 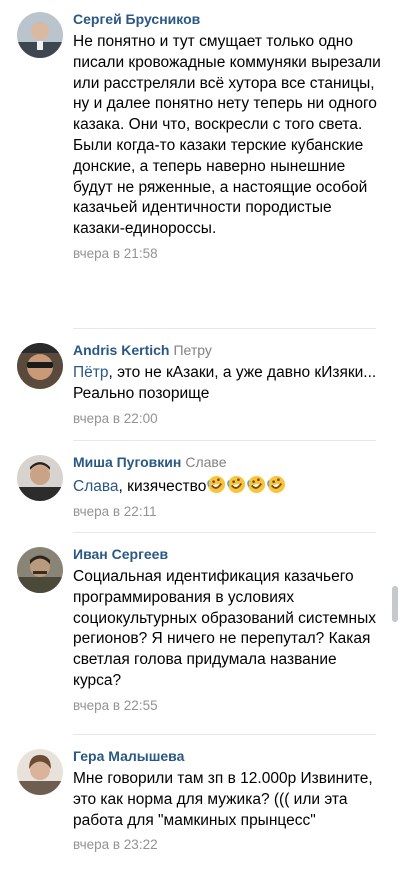 What do you see at coordinates (90, 372) in the screenshot?
I see `mention-link: Пётр` at bounding box center [90, 372].